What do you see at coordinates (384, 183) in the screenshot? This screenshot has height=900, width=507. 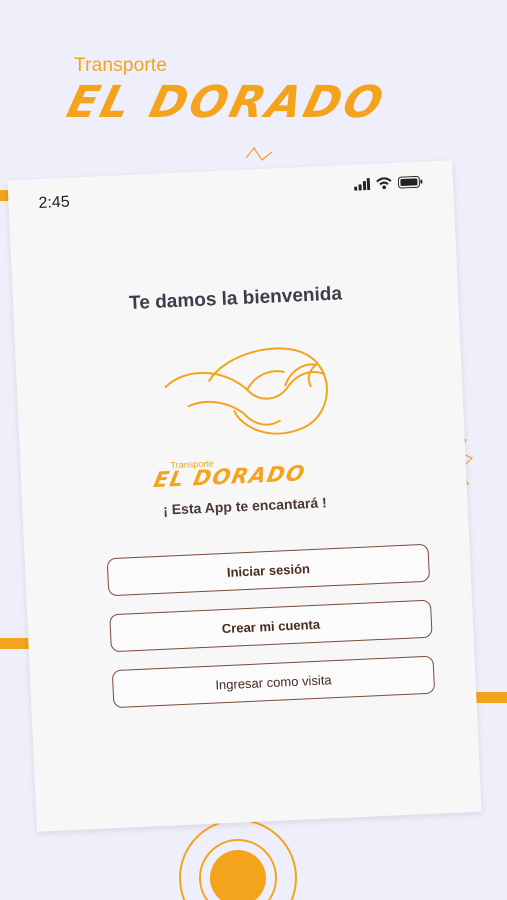 I see `wifi-icon` at bounding box center [384, 183].